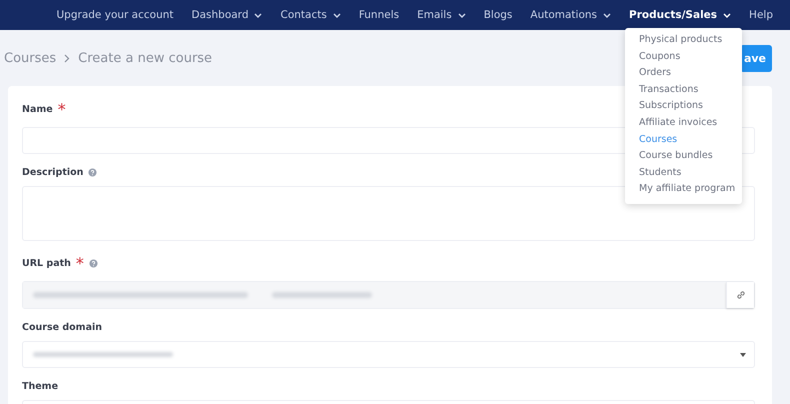  What do you see at coordinates (67, 58) in the screenshot?
I see `chevron-right-icon` at bounding box center [67, 58].